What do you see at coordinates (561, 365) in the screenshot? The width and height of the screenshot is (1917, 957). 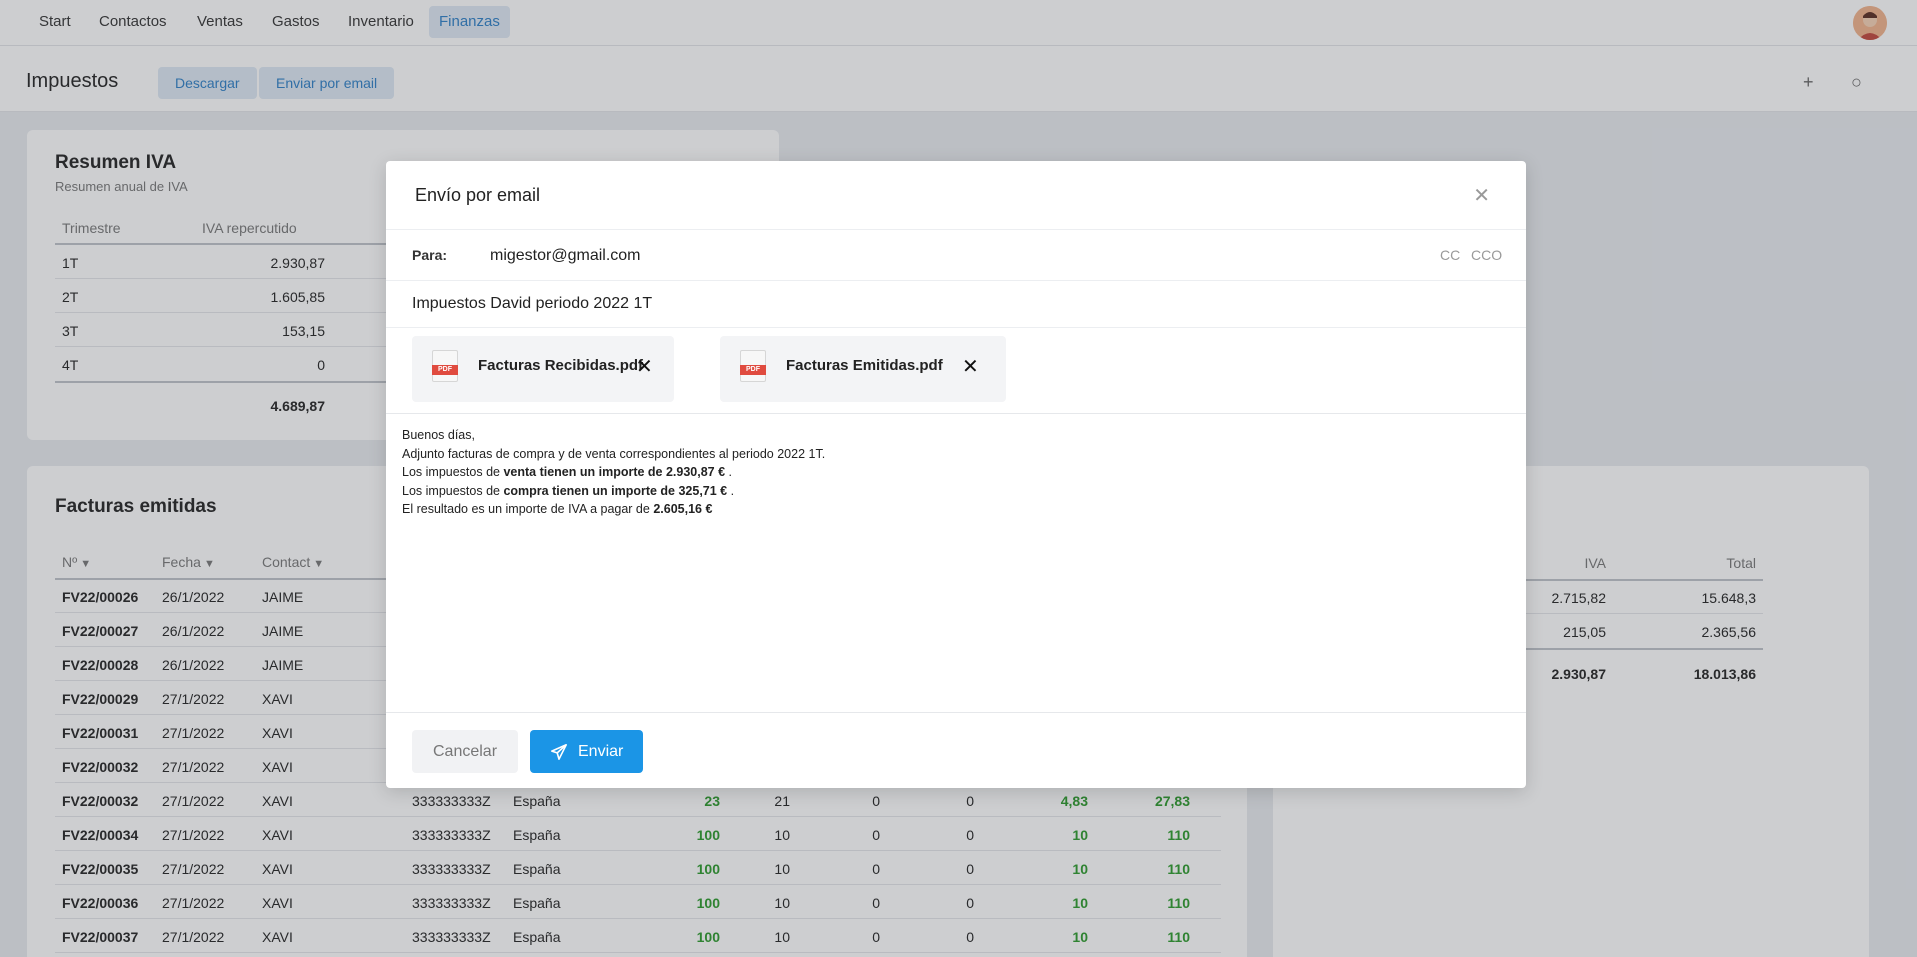 I see `attachment-name: Facturas Recibidas.pdf` at bounding box center [561, 365].